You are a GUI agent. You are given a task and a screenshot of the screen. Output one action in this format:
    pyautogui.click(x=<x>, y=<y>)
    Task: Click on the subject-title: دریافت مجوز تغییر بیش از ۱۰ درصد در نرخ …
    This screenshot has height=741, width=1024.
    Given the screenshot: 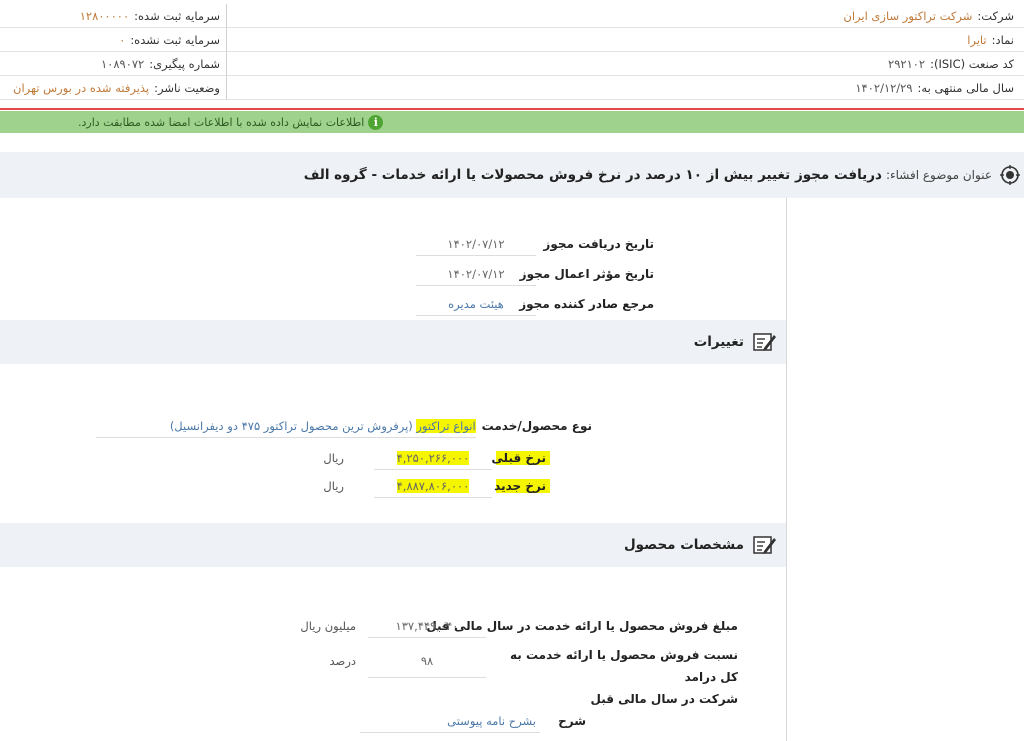 What is the action you would take?
    pyautogui.click(x=592, y=175)
    